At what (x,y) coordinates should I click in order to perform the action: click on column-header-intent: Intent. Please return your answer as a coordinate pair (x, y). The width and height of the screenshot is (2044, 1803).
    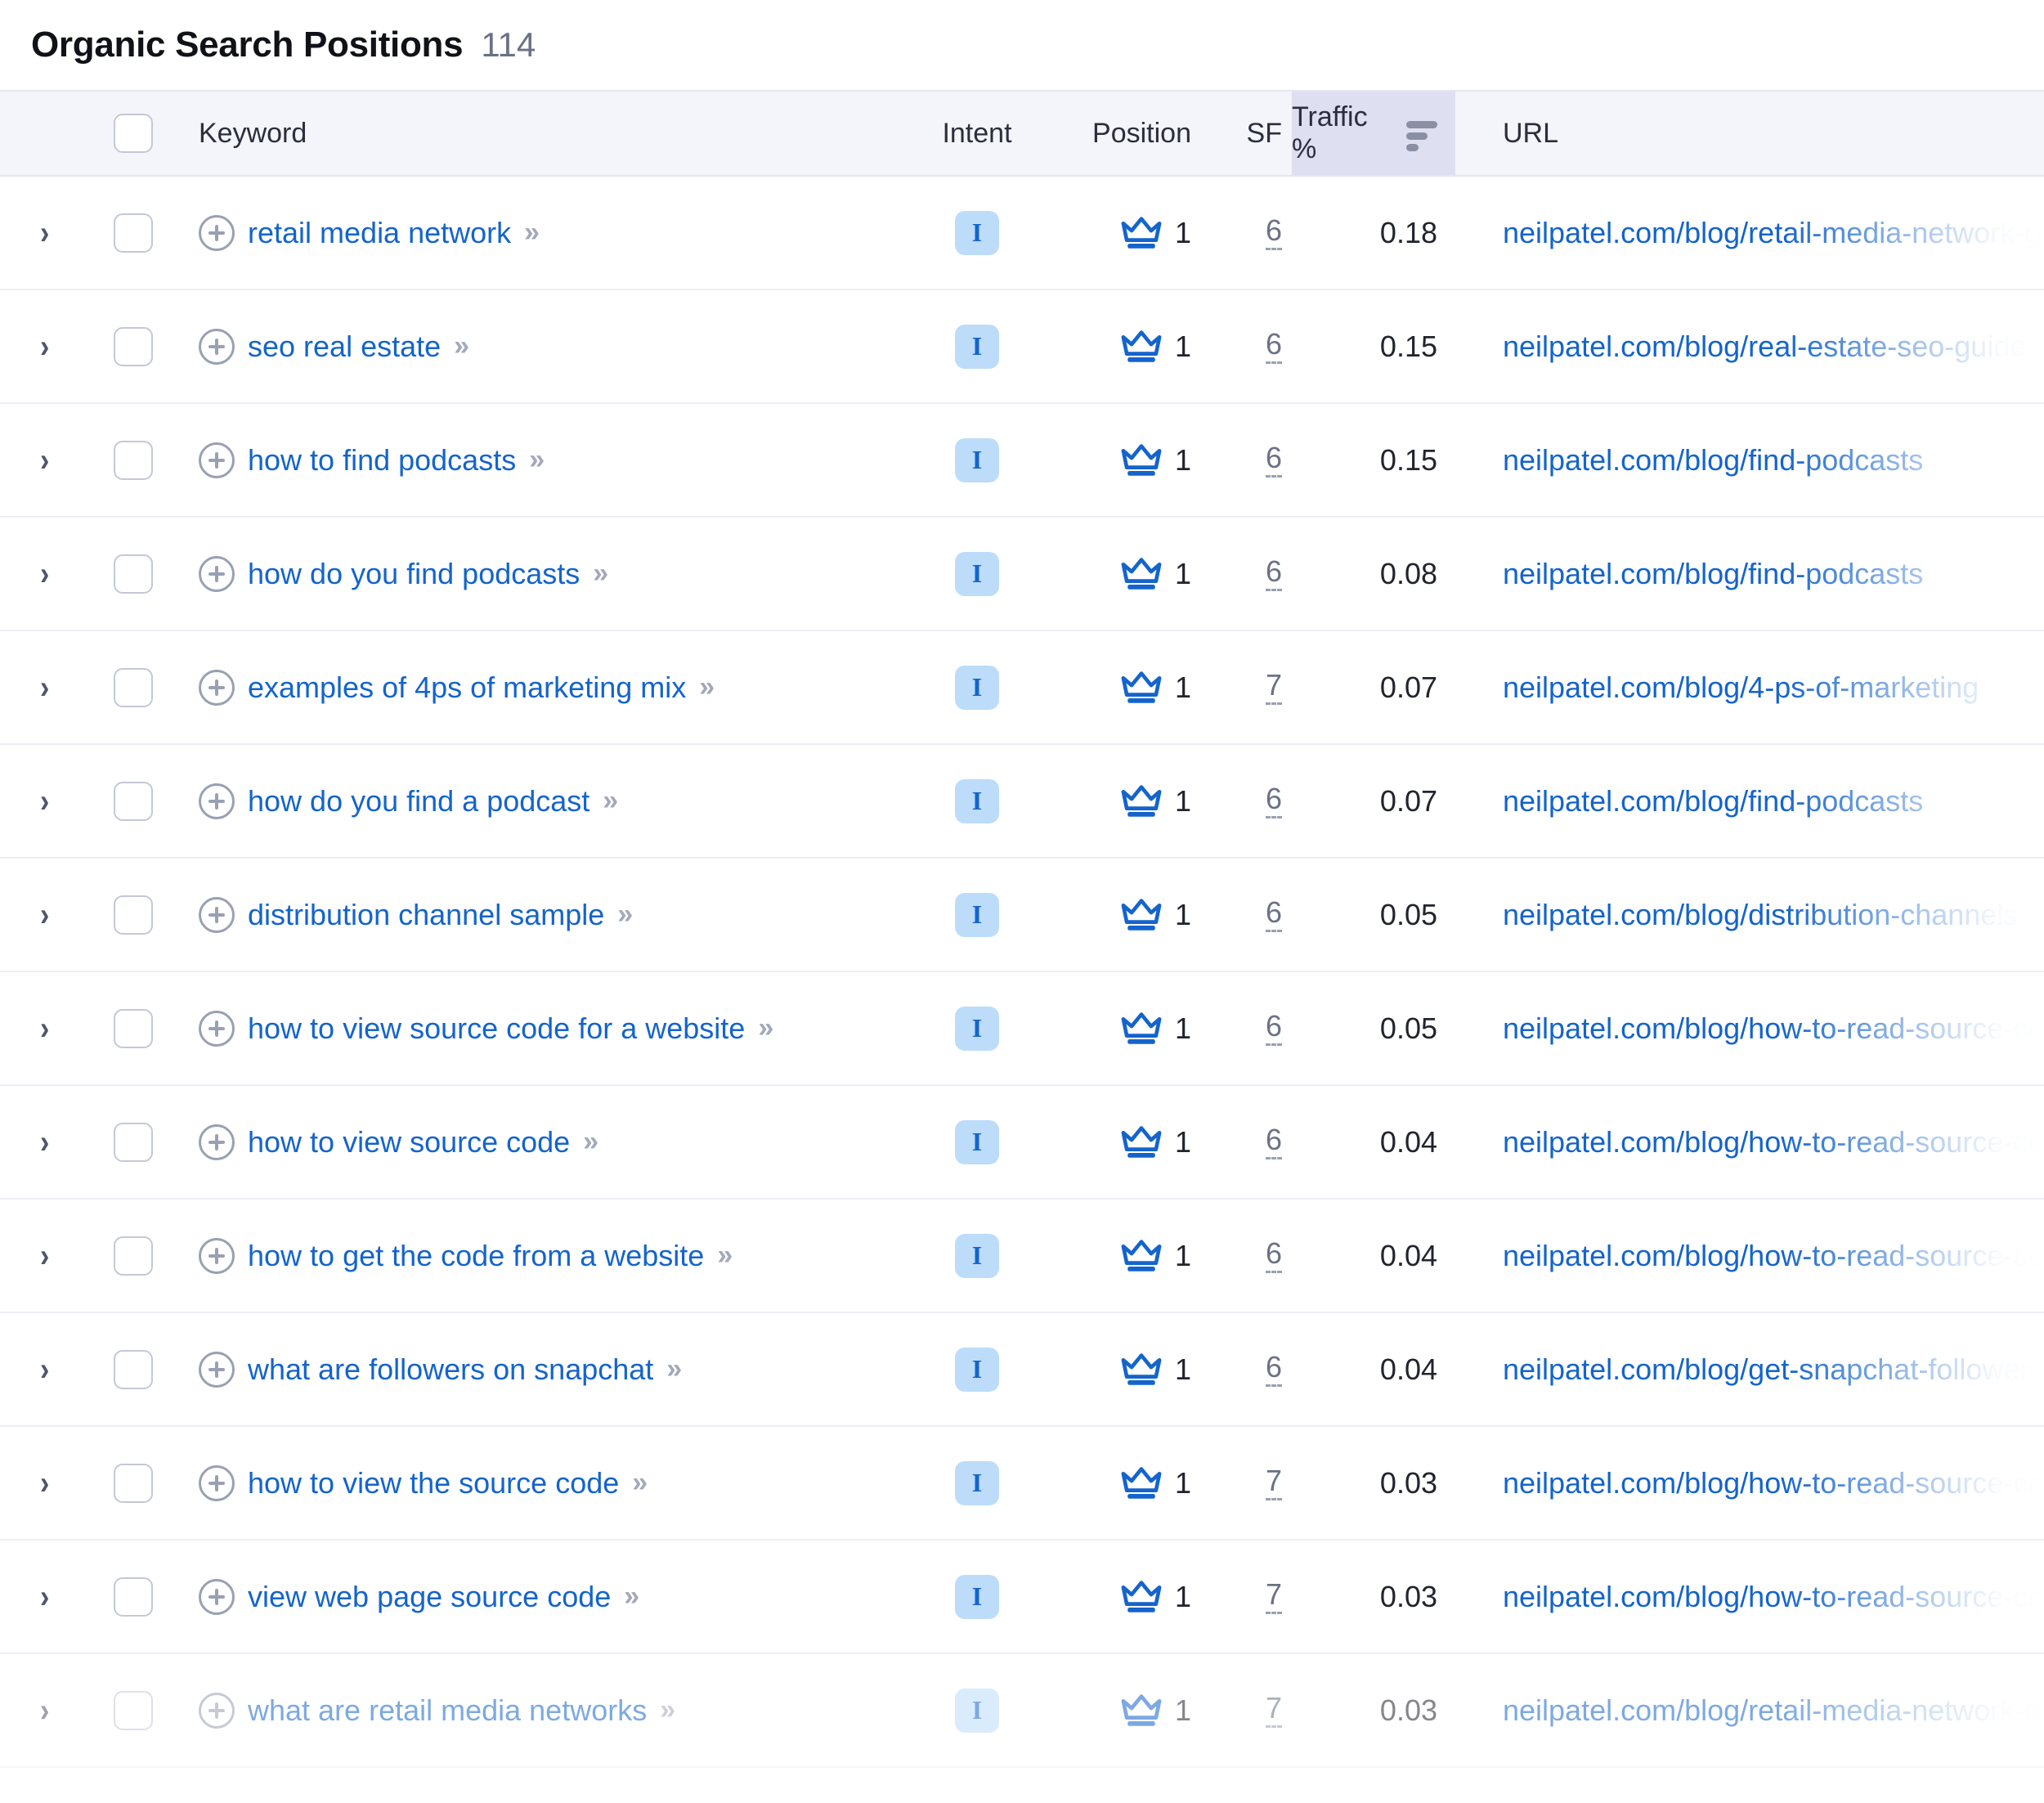
    Looking at the image, I should click on (977, 133).